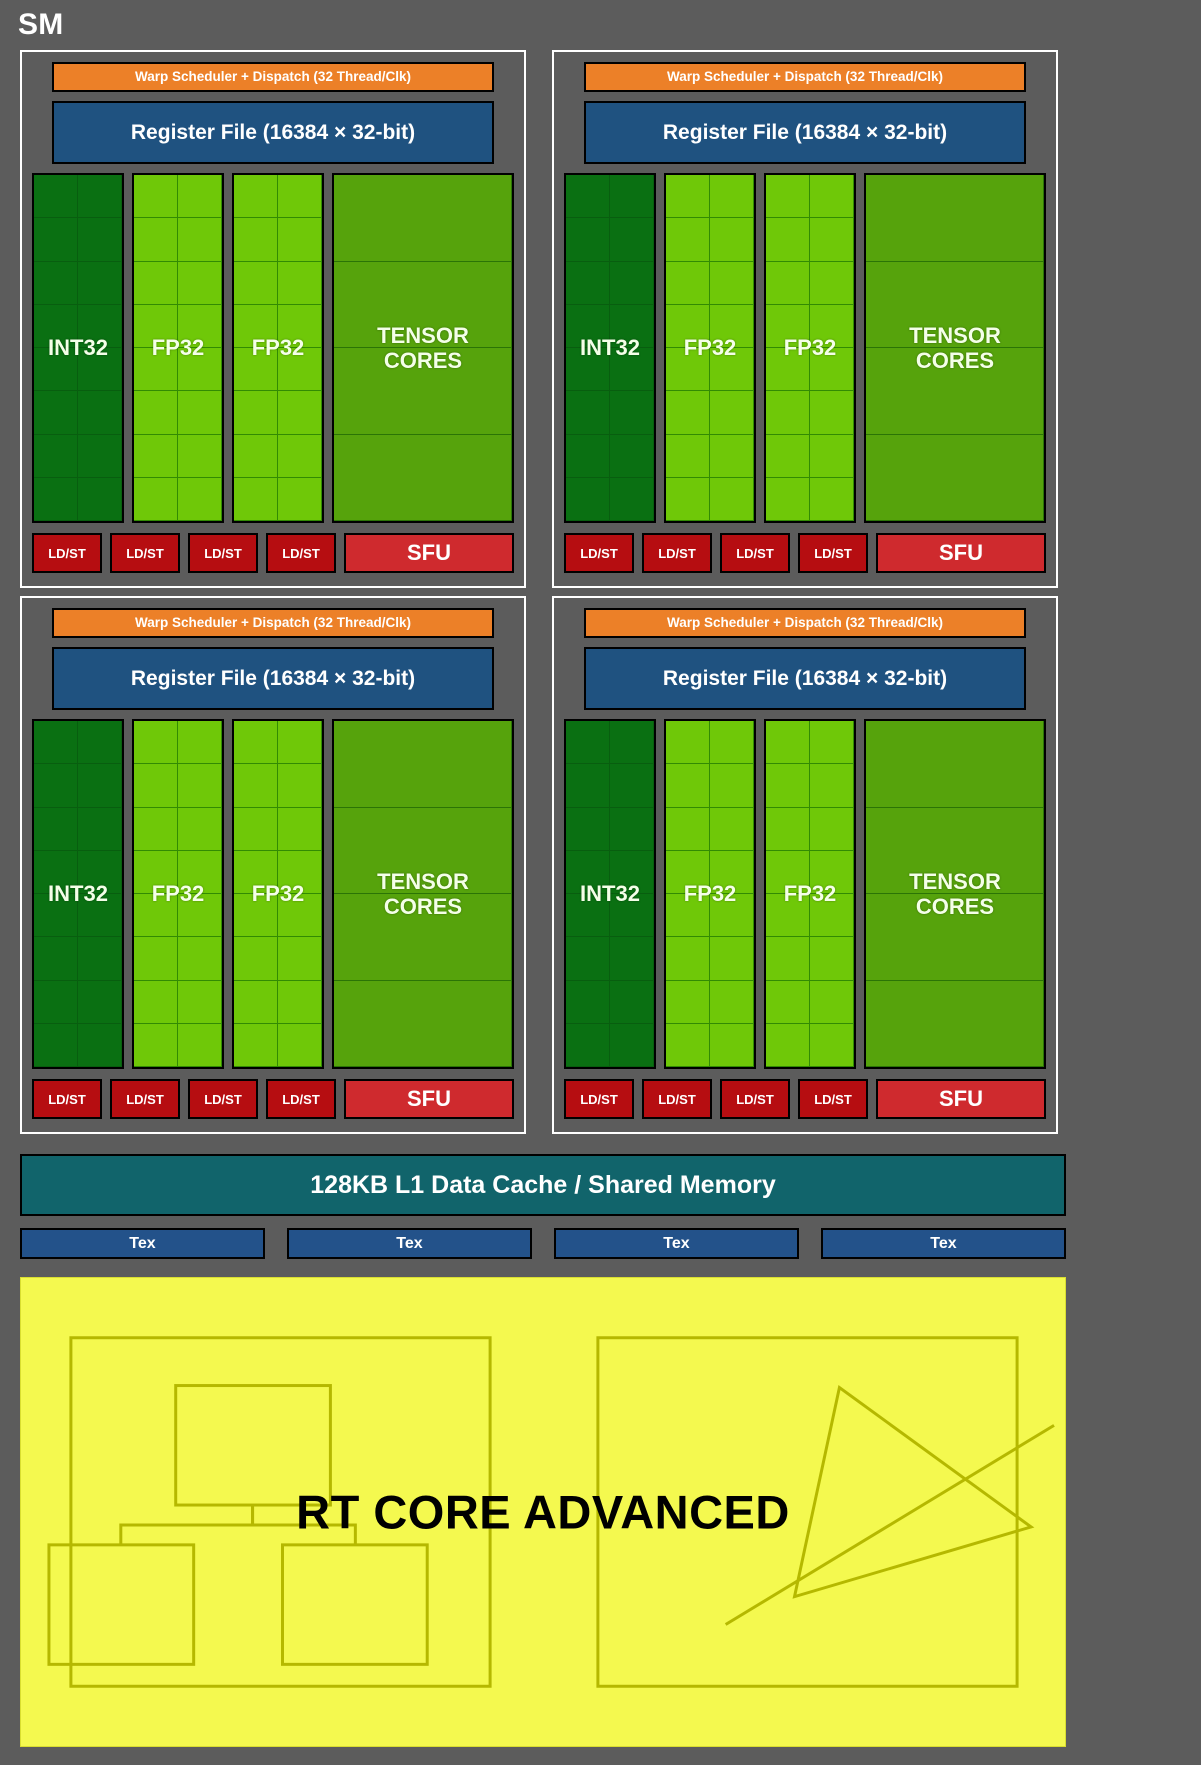  Describe the element at coordinates (41, 24) in the screenshot. I see `page-title: SM` at that location.